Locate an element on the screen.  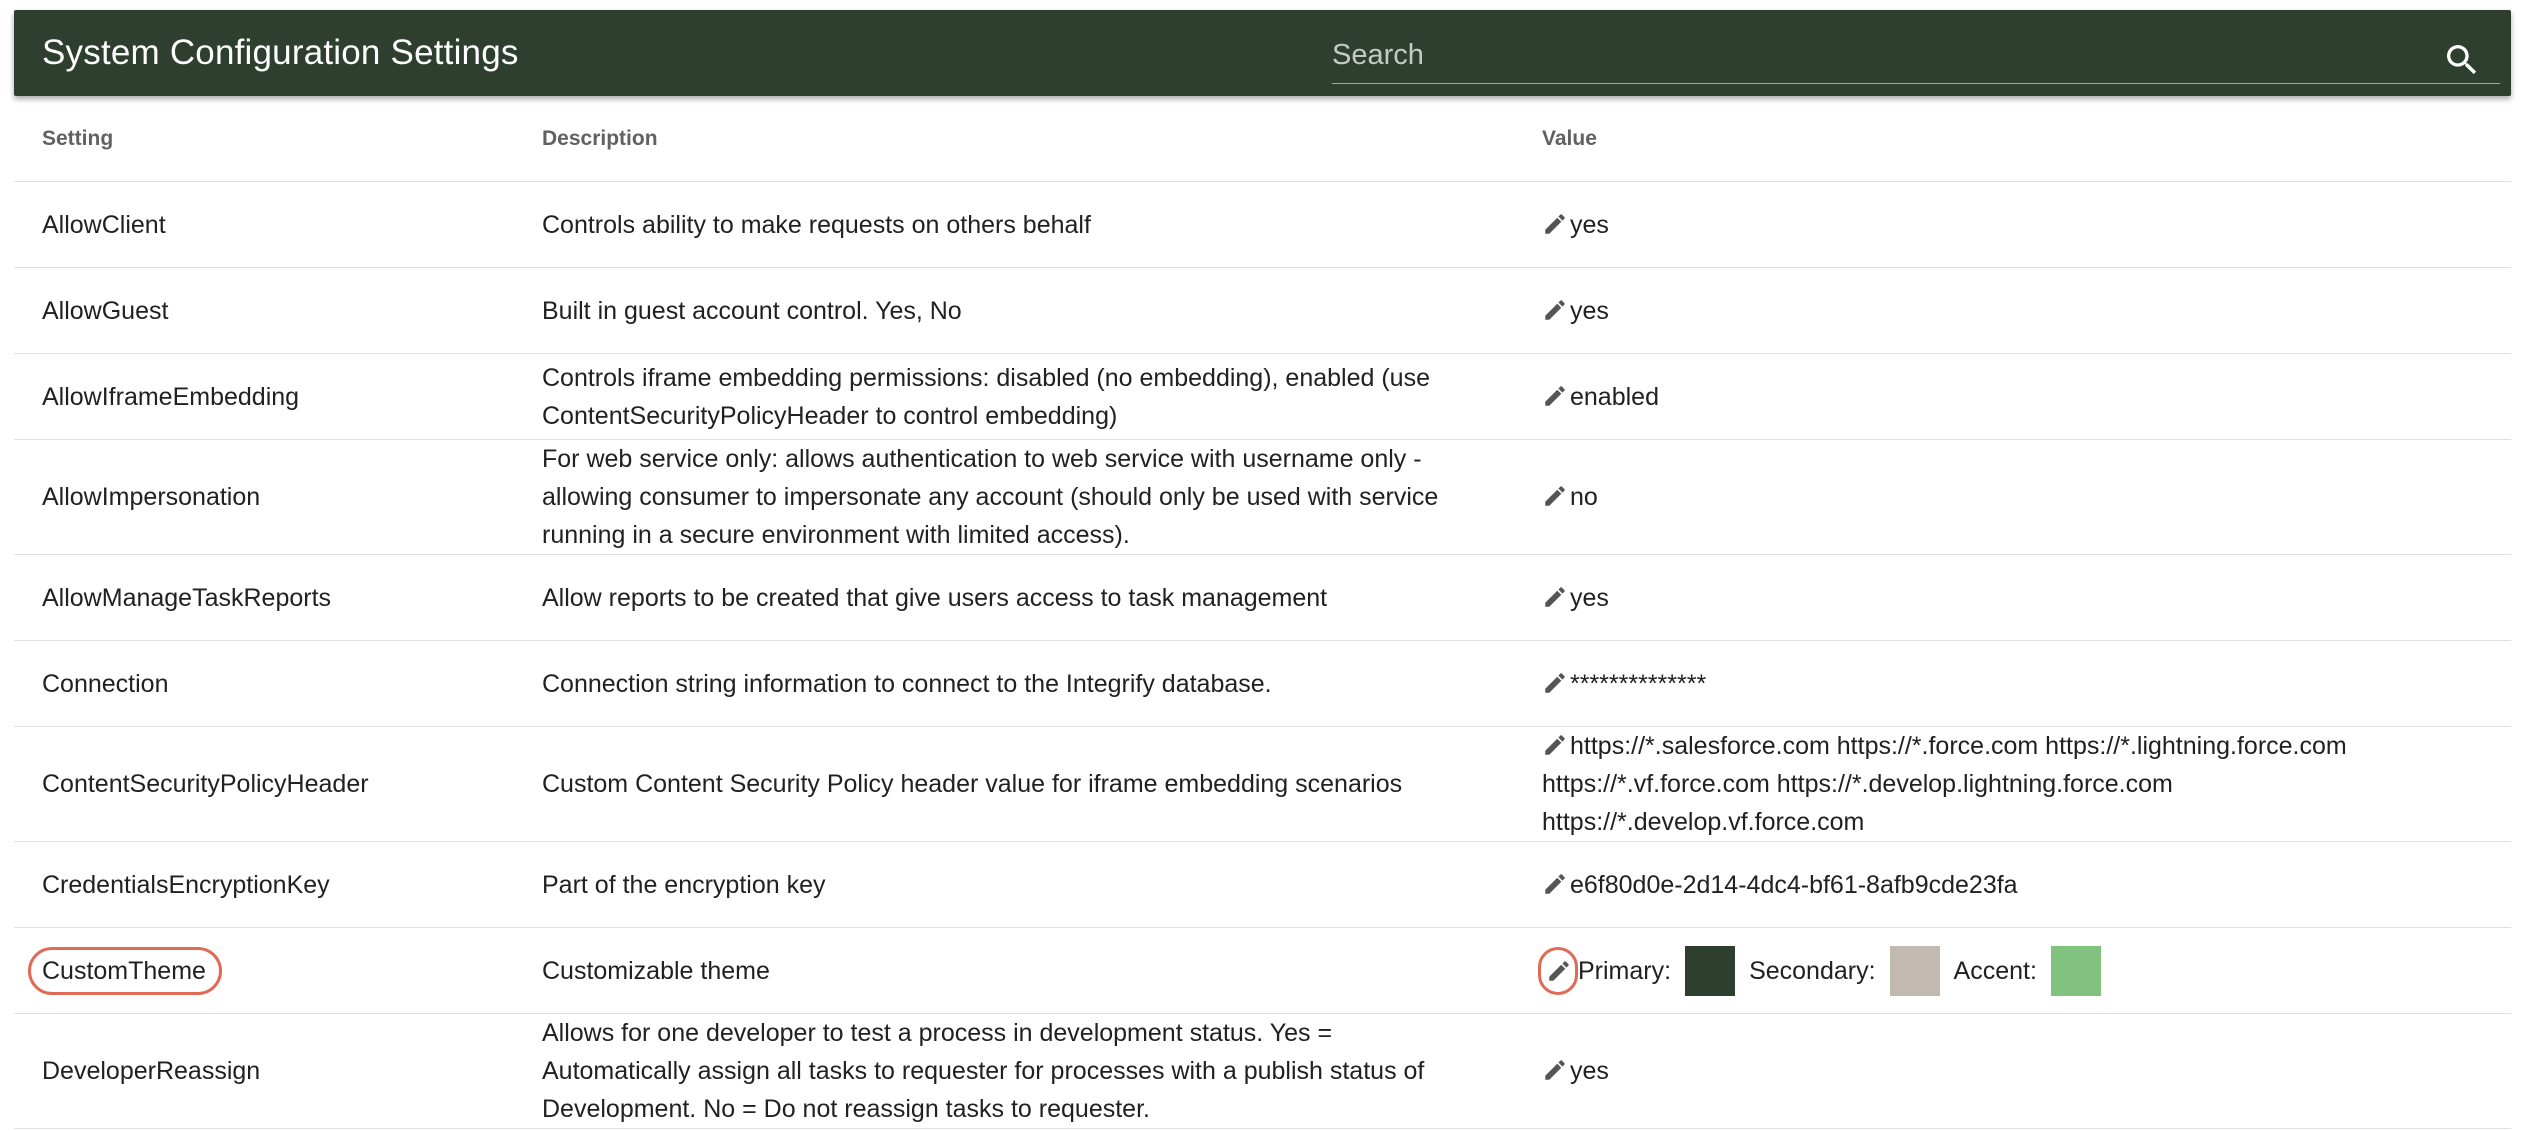
search-field is located at coordinates (1916, 56).